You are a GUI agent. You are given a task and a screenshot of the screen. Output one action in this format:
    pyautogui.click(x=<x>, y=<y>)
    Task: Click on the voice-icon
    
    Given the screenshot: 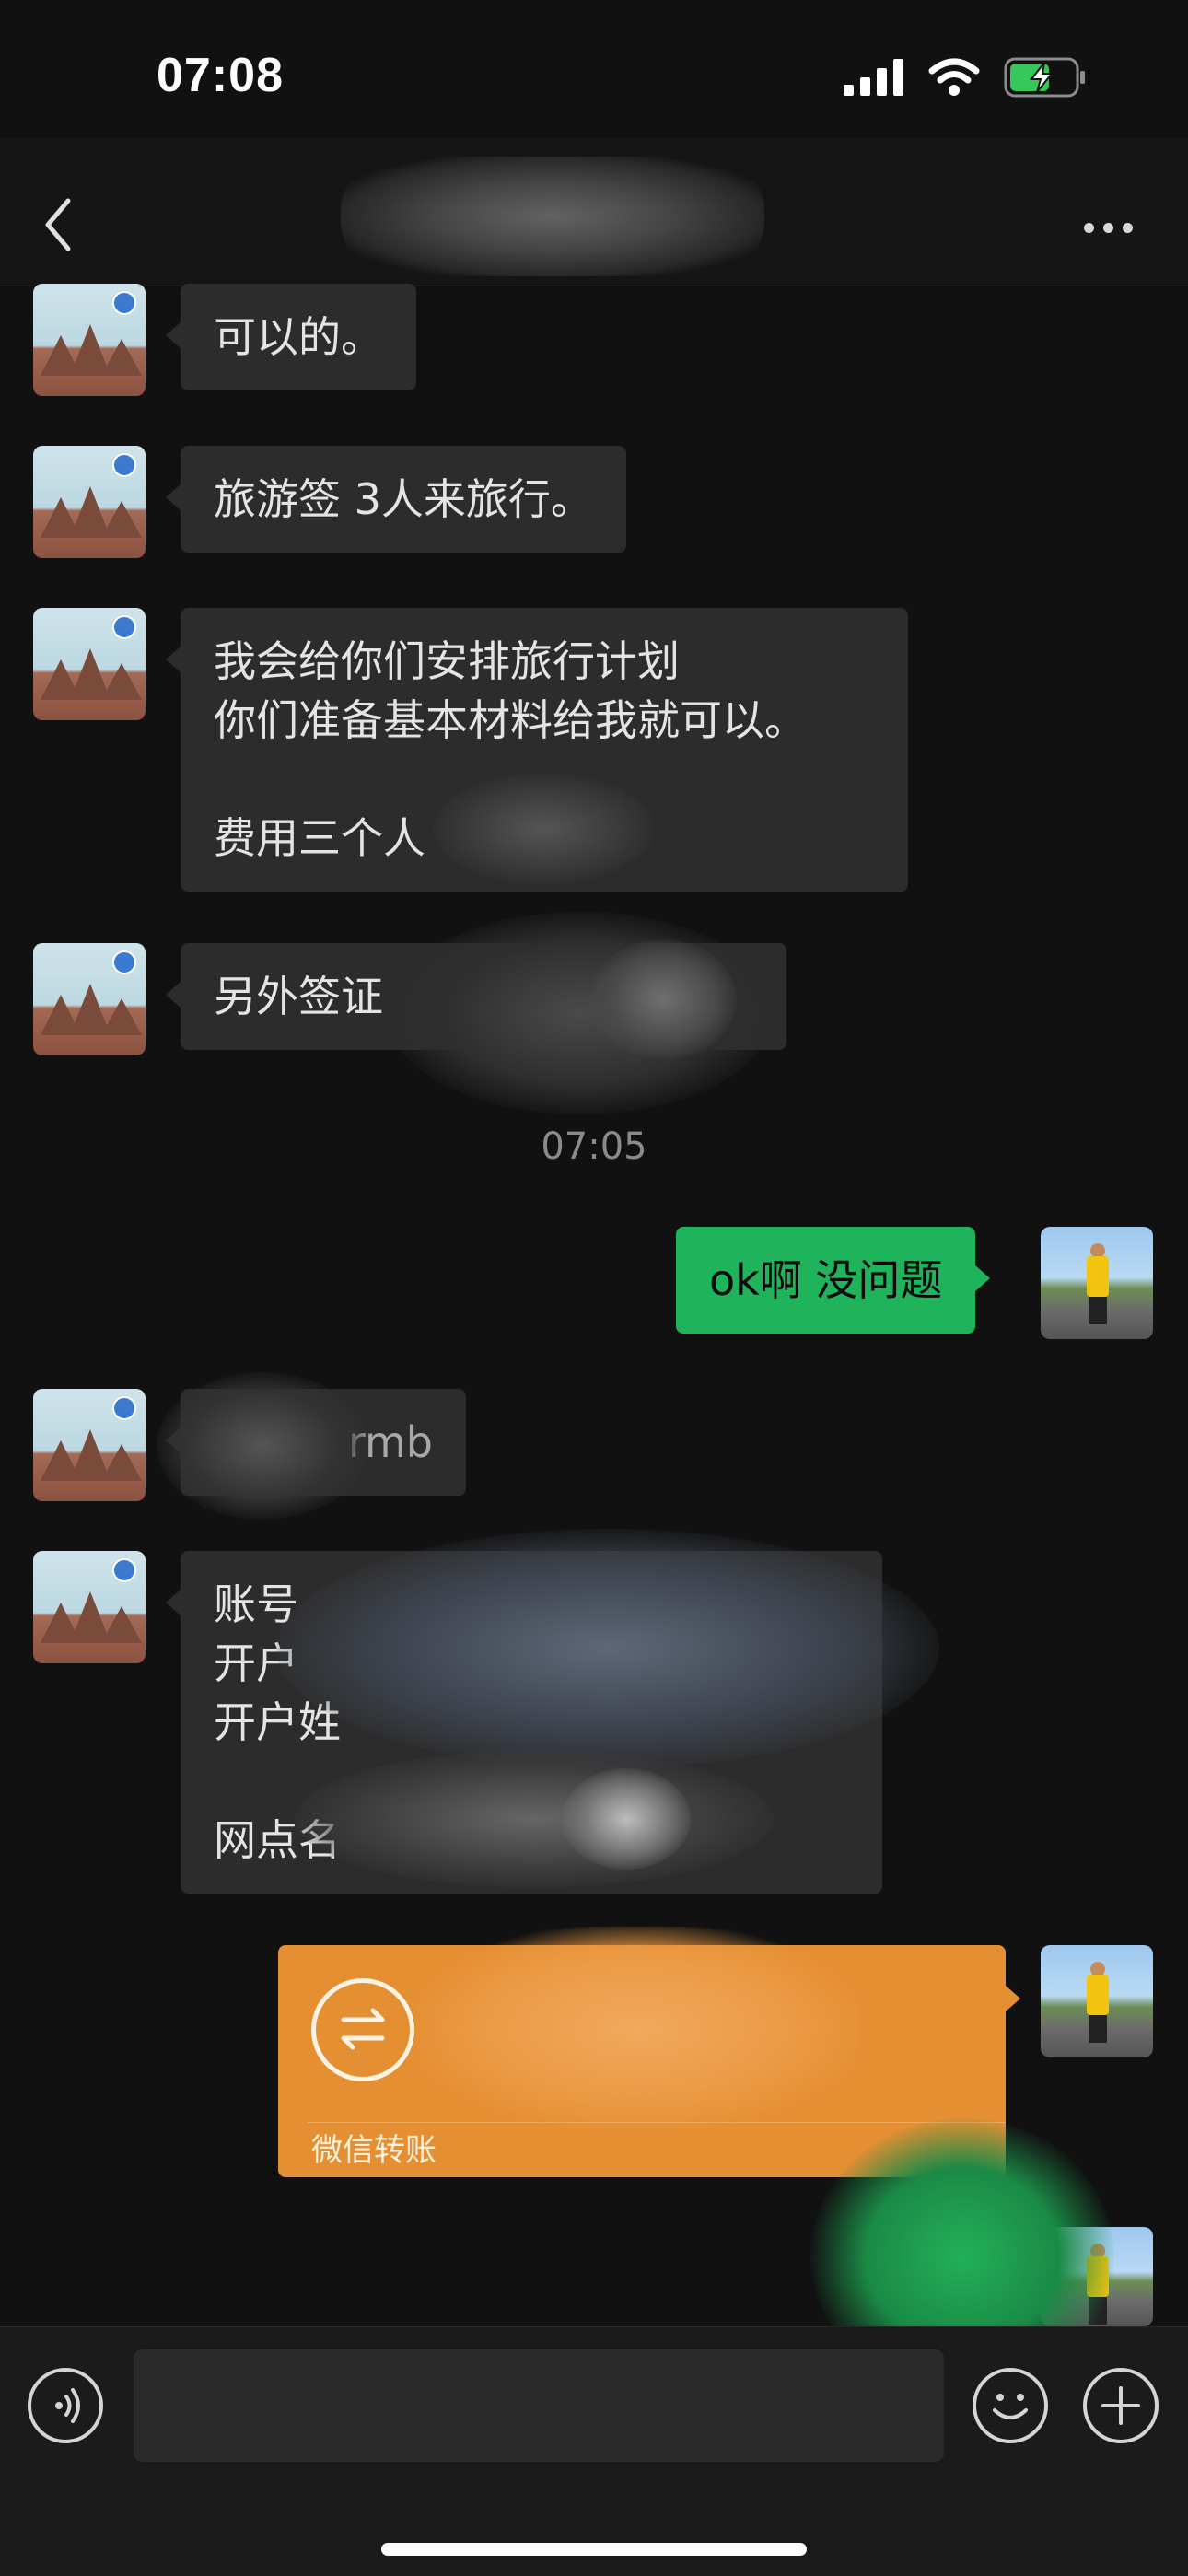 What is the action you would take?
    pyautogui.click(x=65, y=2405)
    